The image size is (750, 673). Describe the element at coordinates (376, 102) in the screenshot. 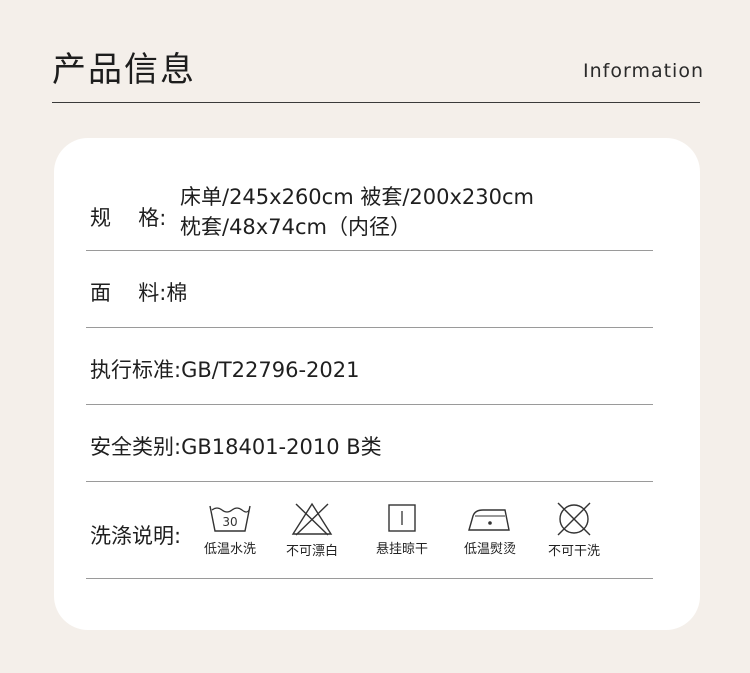

I see `header-divider` at that location.